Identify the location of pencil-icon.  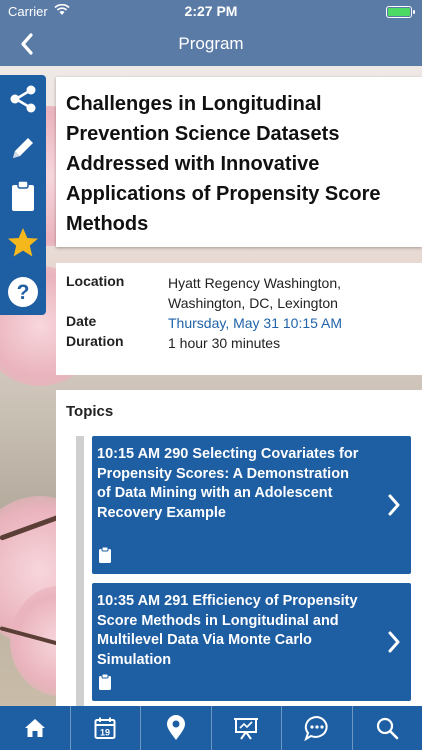
(23, 148).